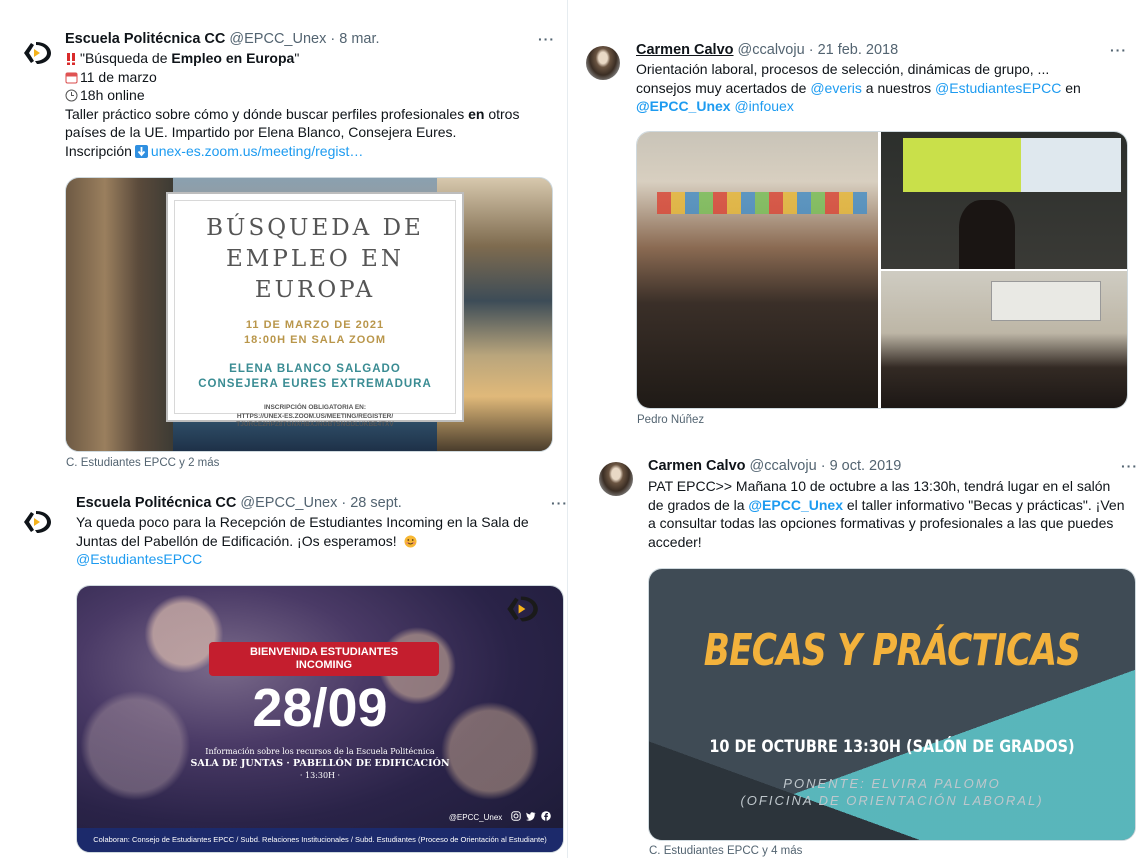  I want to click on poster-title: BECAS Y PRÁCTICAS, so click(892, 650).